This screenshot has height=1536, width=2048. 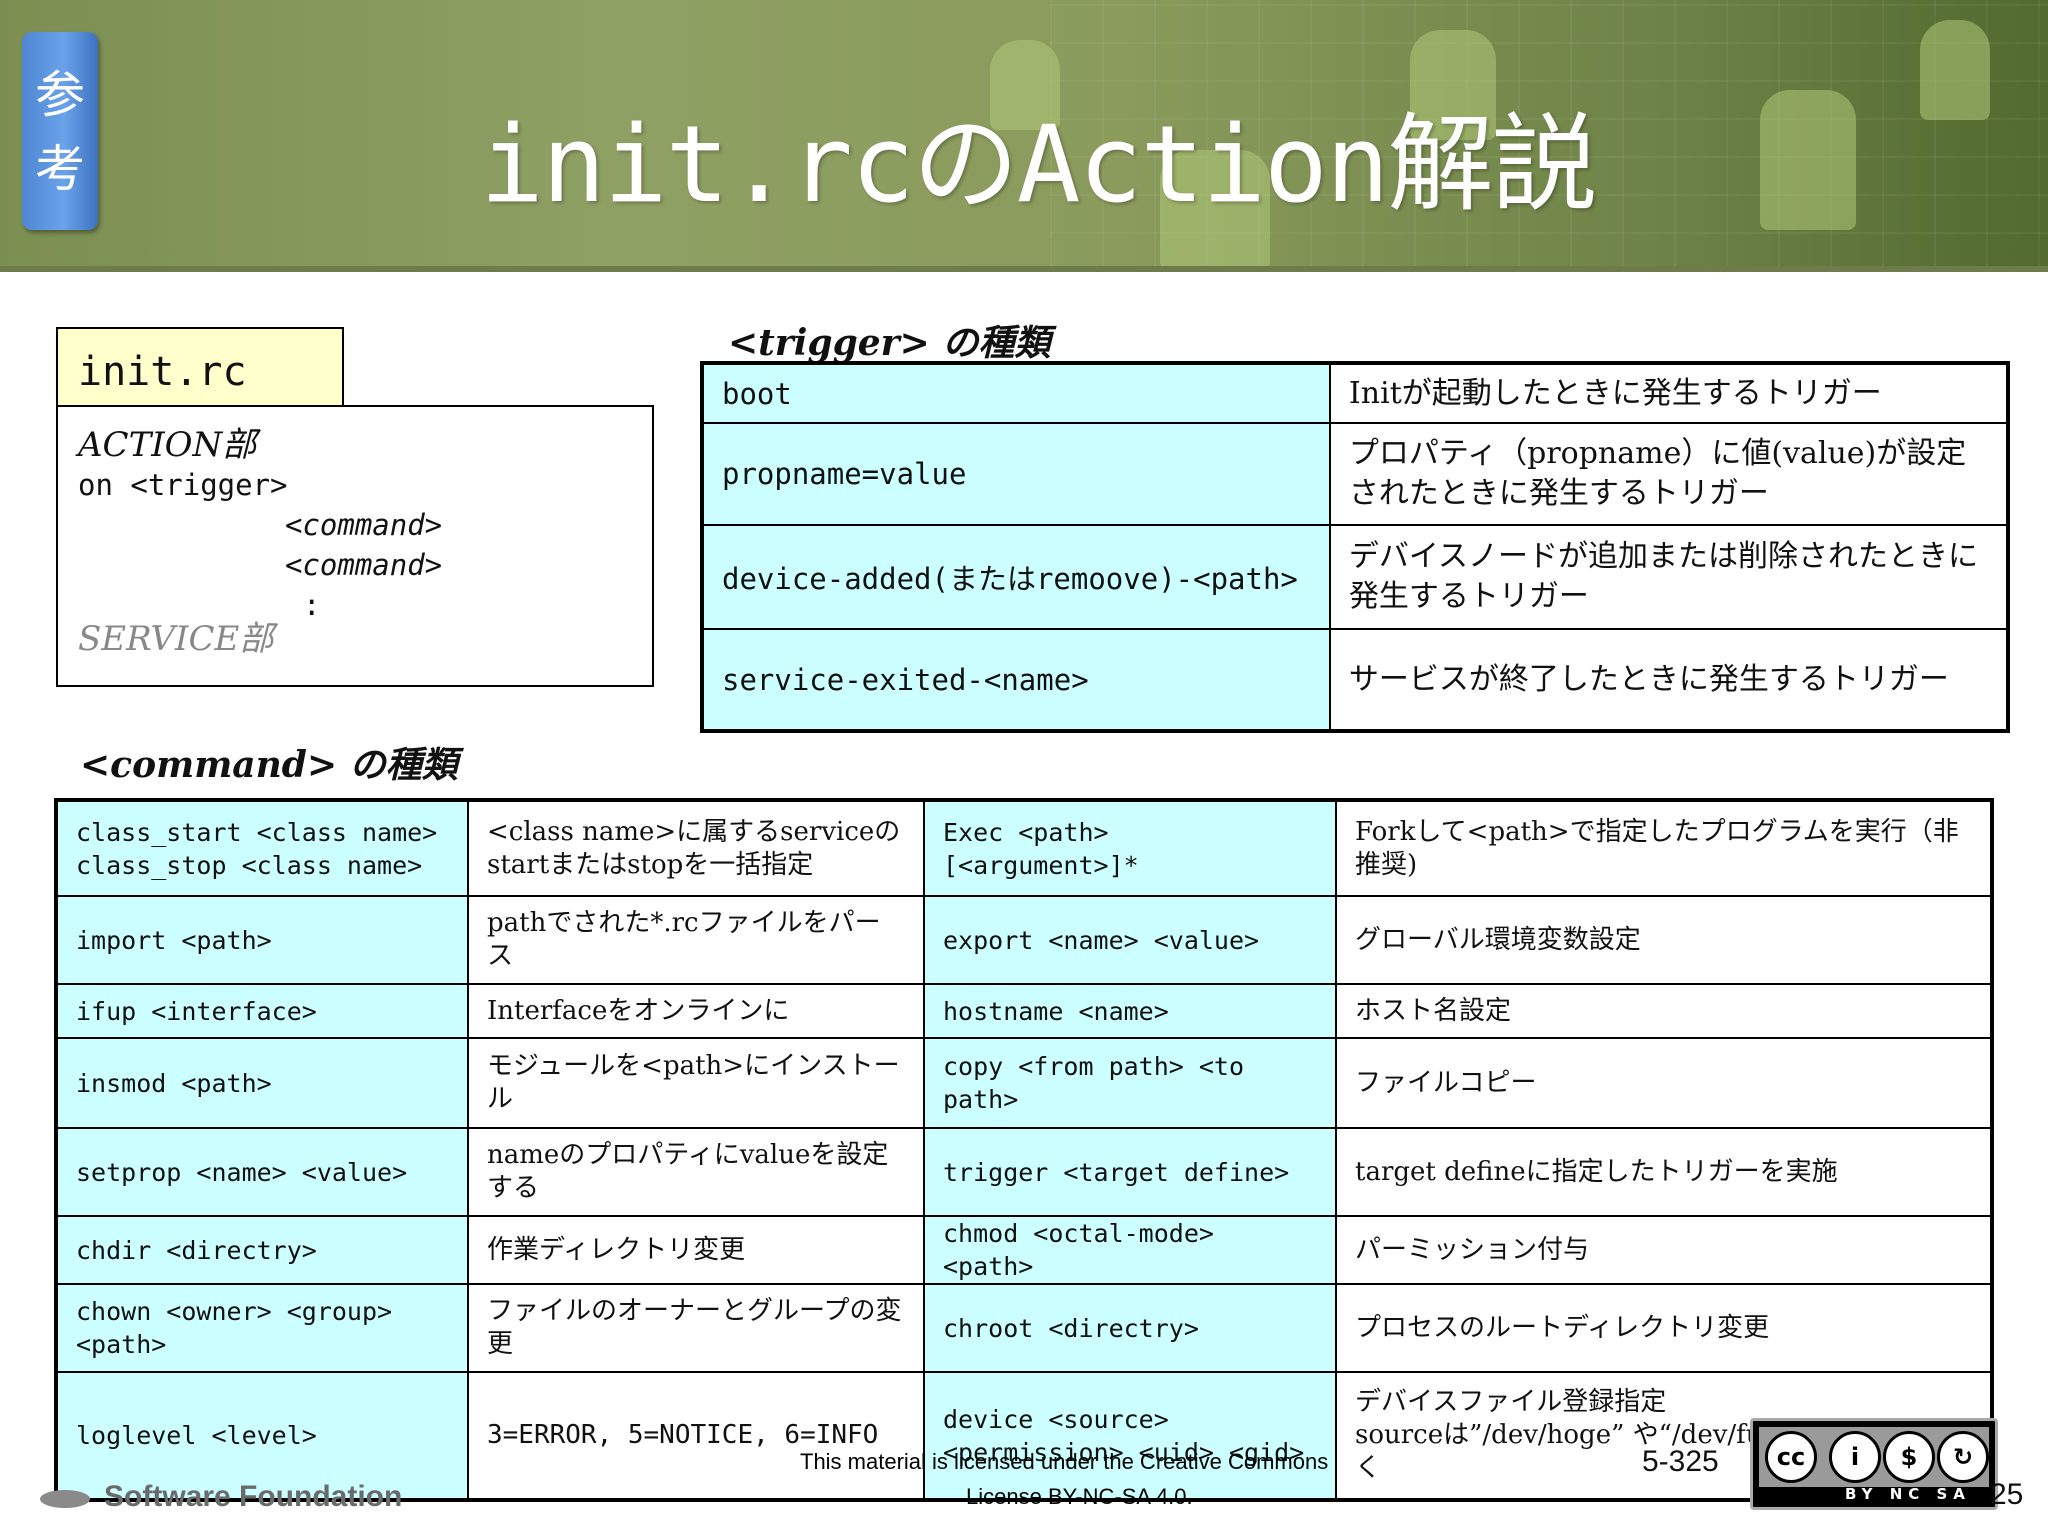 I want to click on command-key: export <name> <value>, so click(x=1130, y=940).